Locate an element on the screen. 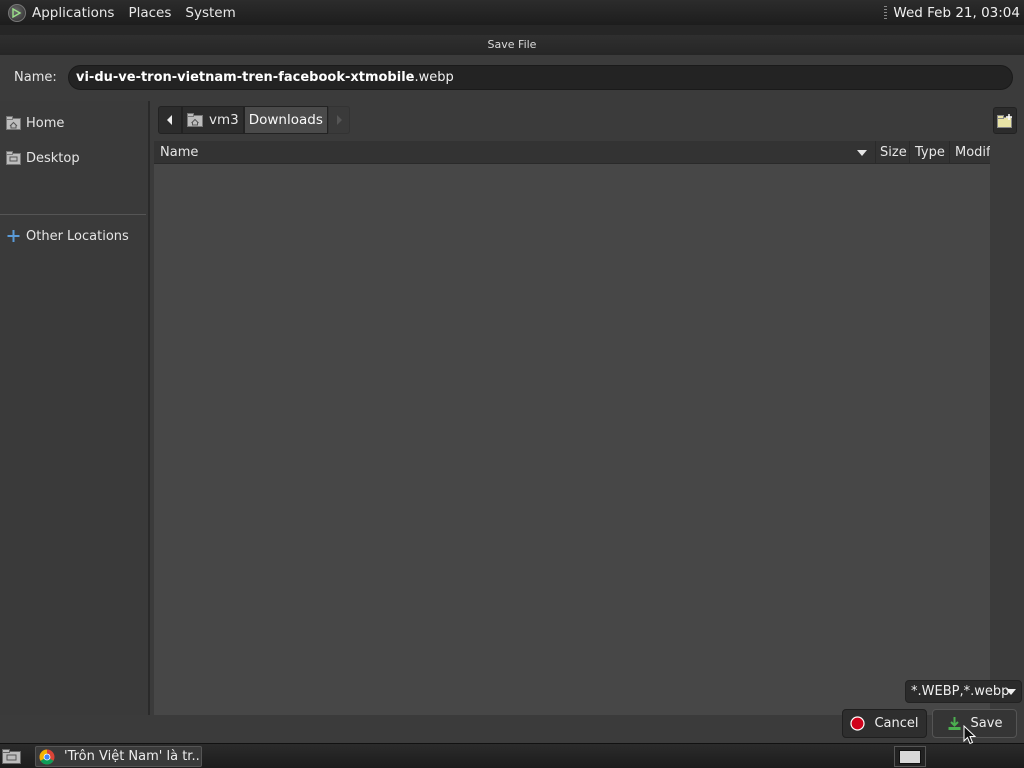  sidebar-item-desktop: Desktop is located at coordinates (43, 158).